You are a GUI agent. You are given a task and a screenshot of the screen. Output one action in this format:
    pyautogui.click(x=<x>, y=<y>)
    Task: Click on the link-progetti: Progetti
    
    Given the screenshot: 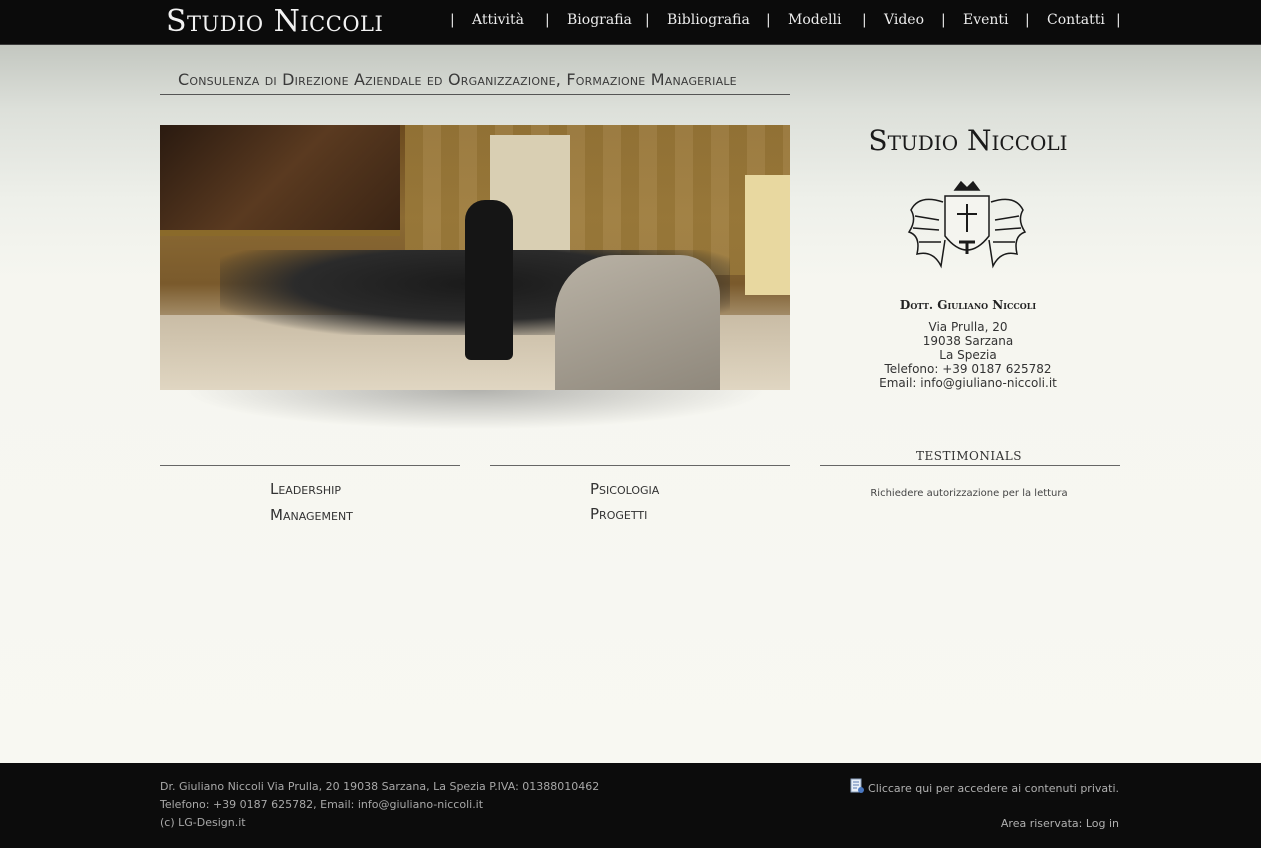 What is the action you would take?
    pyautogui.click(x=618, y=514)
    